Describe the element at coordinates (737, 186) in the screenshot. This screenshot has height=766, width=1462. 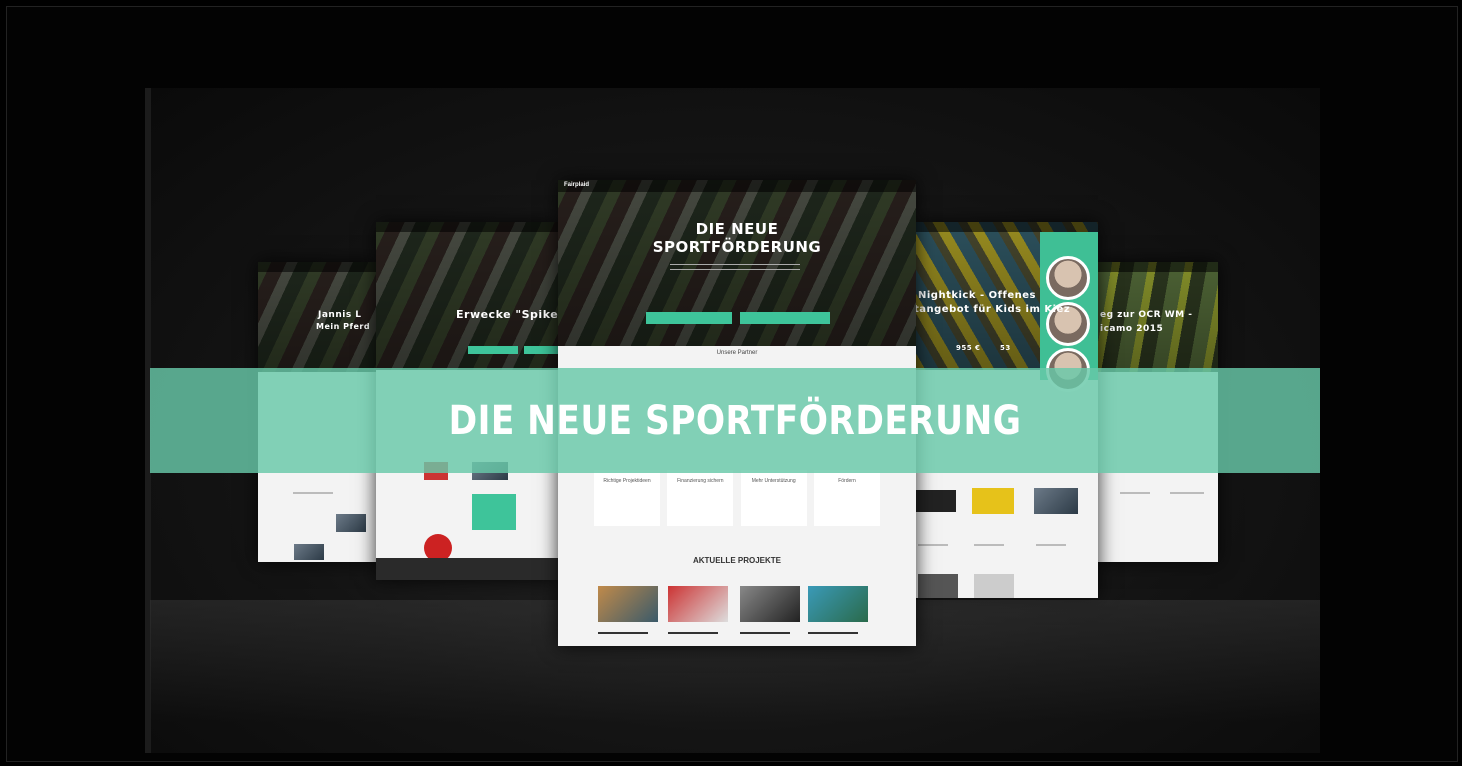
I see `nav-bar: Fairplaid` at that location.